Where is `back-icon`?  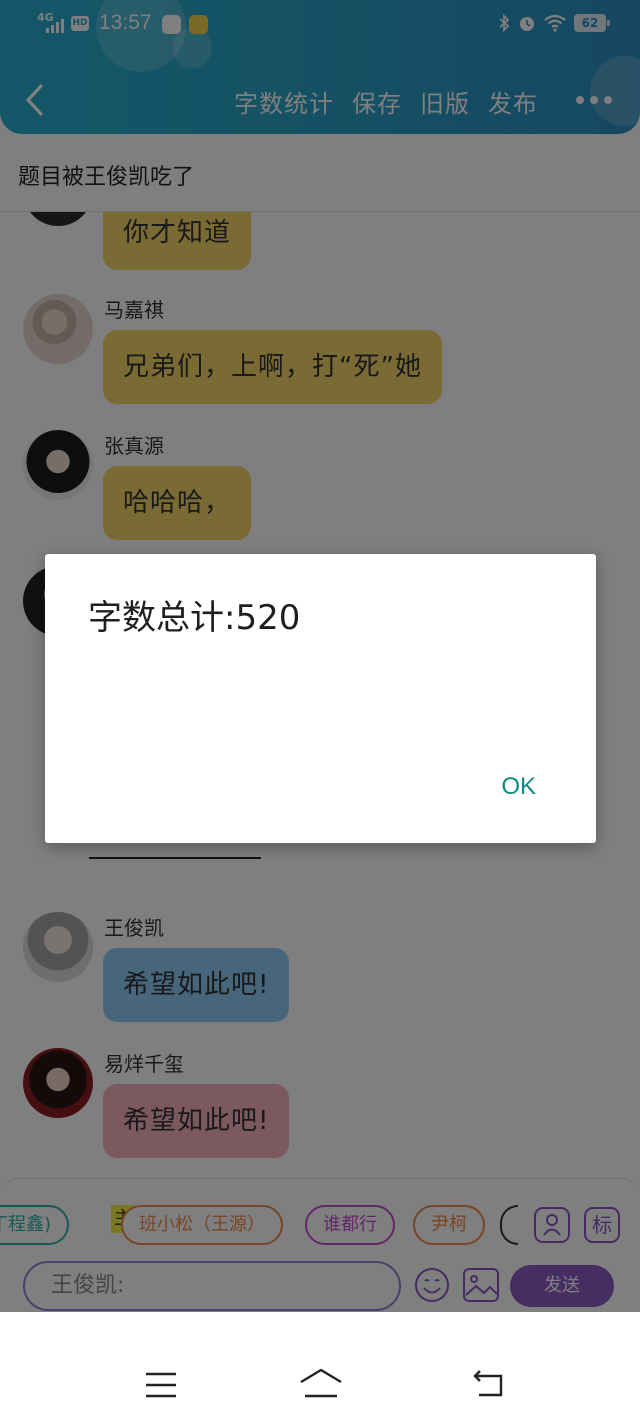
back-icon is located at coordinates (488, 1384).